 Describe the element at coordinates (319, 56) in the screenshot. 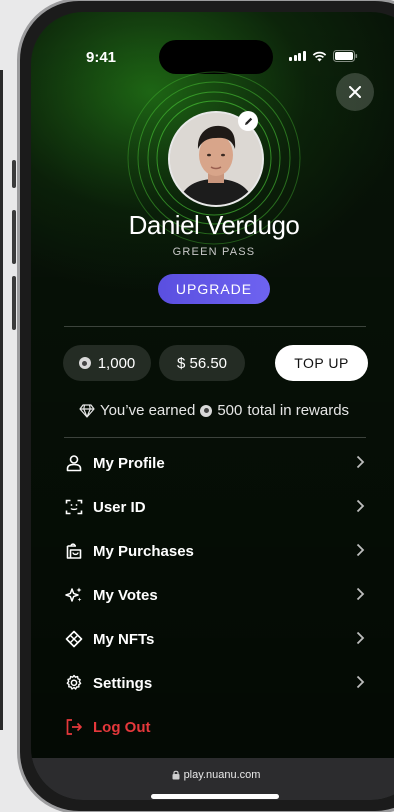

I see `wifi-icon` at that location.